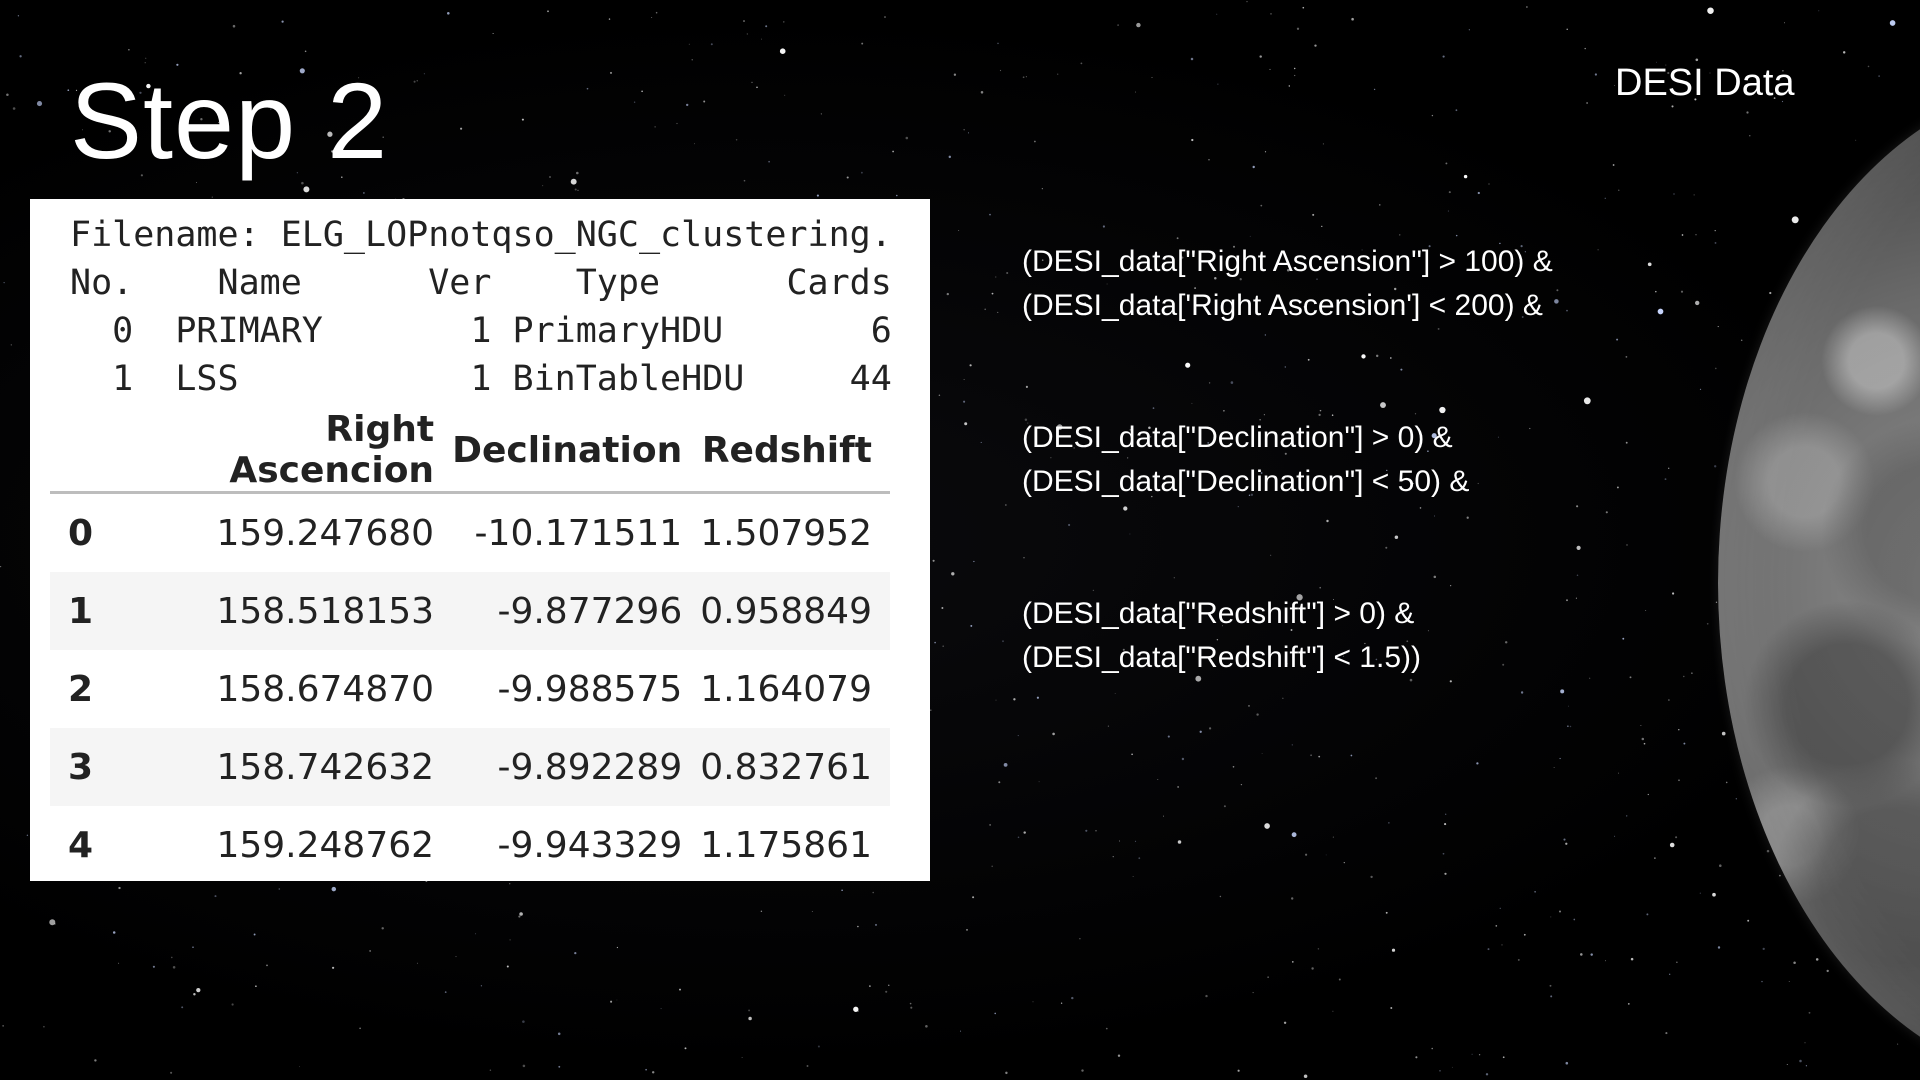 The height and width of the screenshot is (1080, 1920). Describe the element at coordinates (1237, 437) in the screenshot. I see `condition-line: (DESI_data["Declination"] > 0) &` at that location.